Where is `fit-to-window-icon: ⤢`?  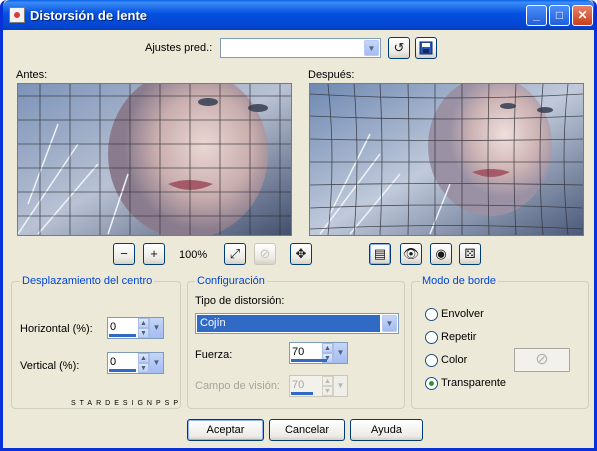
fit-to-window-icon: ⤢ is located at coordinates (235, 254).